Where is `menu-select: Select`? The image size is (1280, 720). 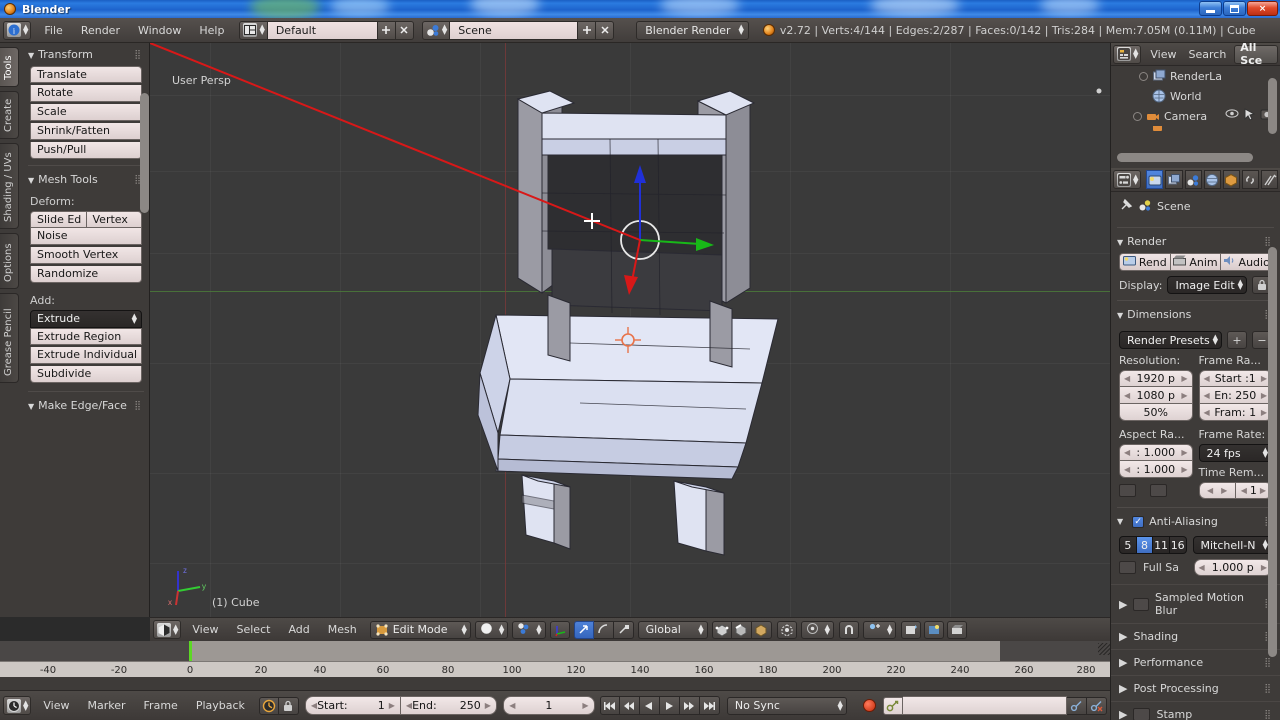
menu-select: Select is located at coordinates (254, 629).